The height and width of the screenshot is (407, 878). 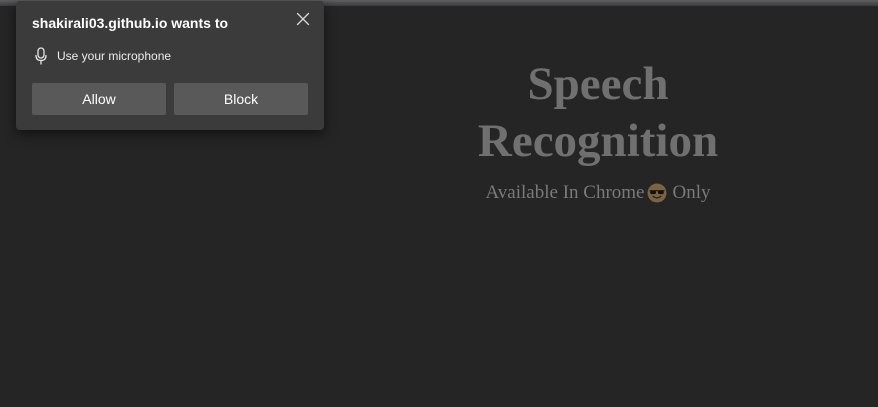 What do you see at coordinates (656, 193) in the screenshot?
I see `smiling-face-with-sunglasses-icon` at bounding box center [656, 193].